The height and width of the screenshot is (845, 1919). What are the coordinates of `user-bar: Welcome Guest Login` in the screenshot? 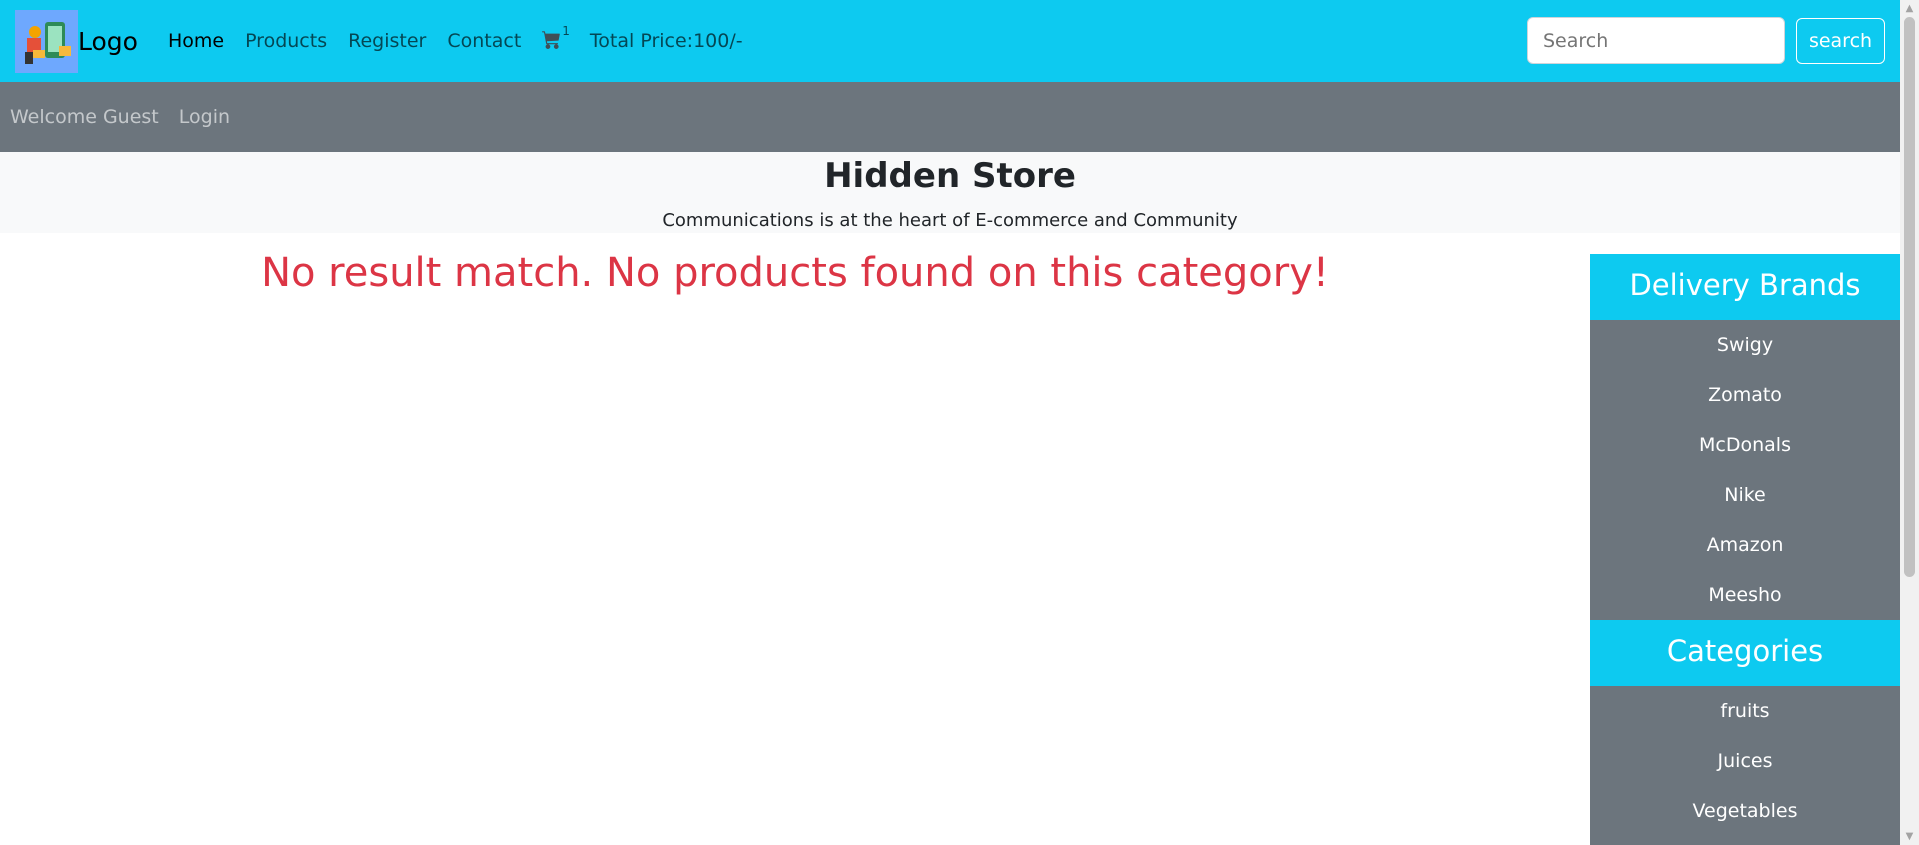 It's located at (950, 117).